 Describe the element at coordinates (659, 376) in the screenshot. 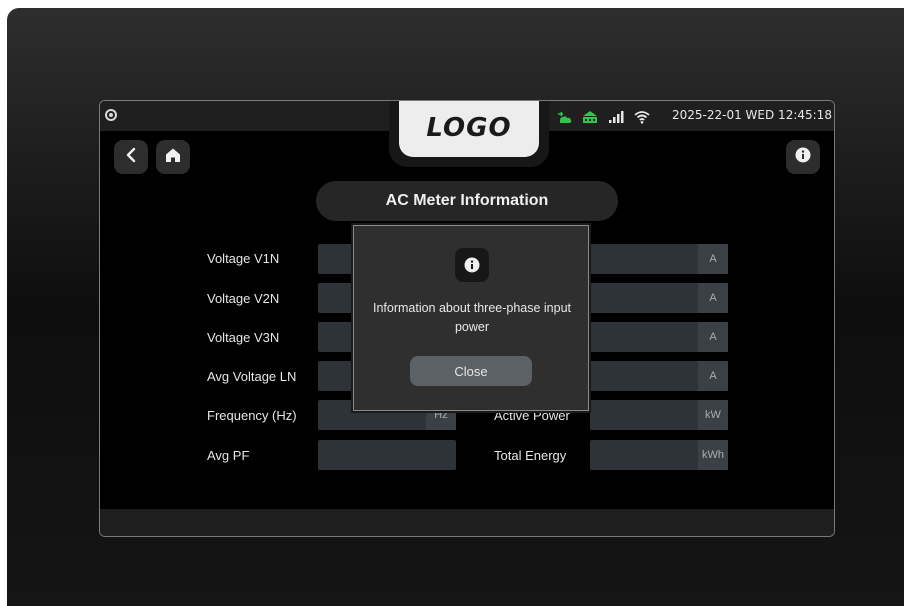

I see `avg-current-field: A` at that location.